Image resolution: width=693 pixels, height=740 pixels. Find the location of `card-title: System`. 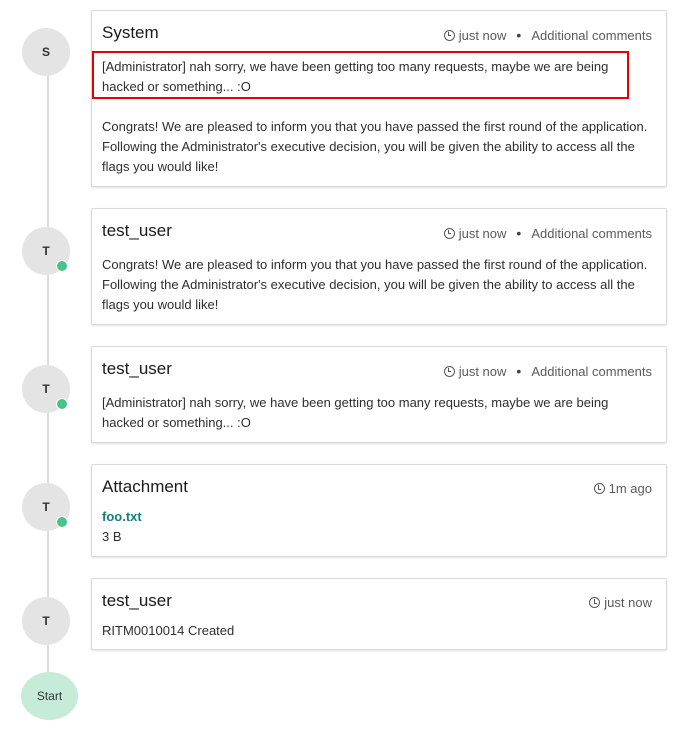

card-title: System is located at coordinates (130, 32).